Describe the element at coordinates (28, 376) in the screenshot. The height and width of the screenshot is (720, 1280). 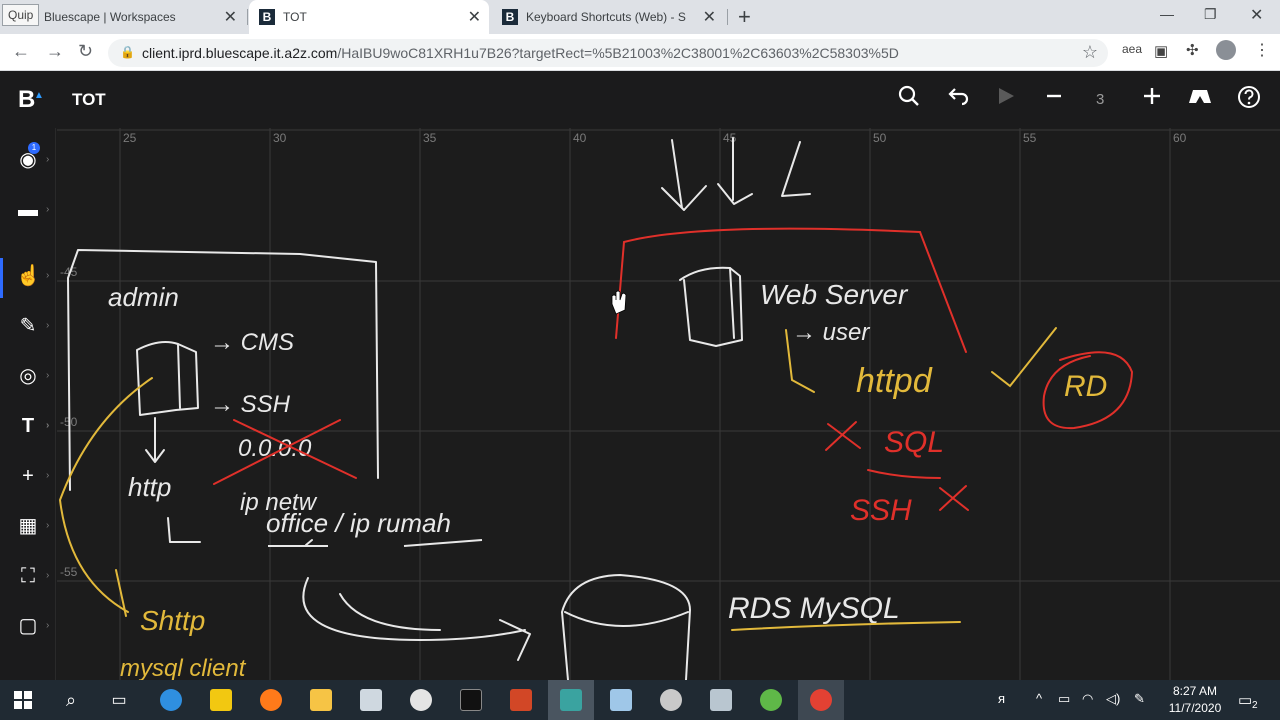
I see `shapes-icon: ◎` at that location.